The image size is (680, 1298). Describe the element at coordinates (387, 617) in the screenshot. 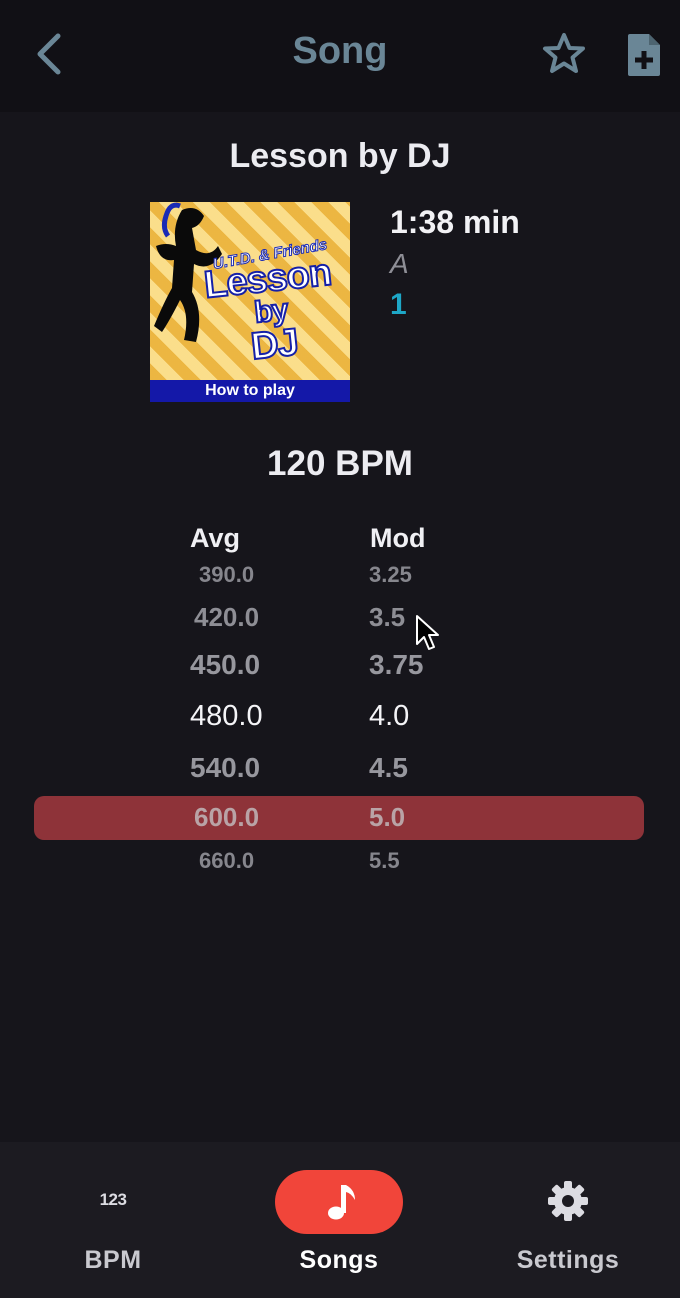

I see `mod-value: 3.5` at that location.